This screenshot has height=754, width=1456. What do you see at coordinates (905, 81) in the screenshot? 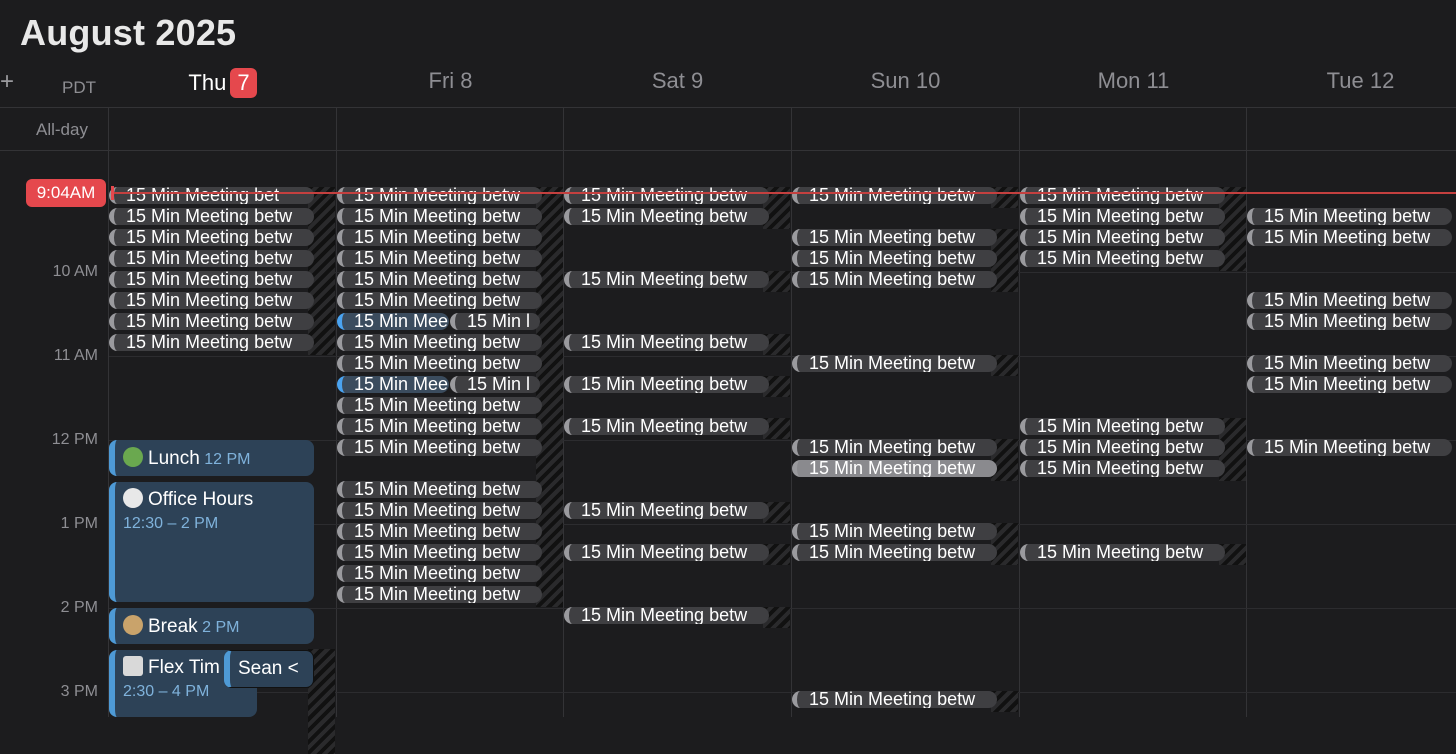
I see `day-header-sun: Sun 10` at bounding box center [905, 81].